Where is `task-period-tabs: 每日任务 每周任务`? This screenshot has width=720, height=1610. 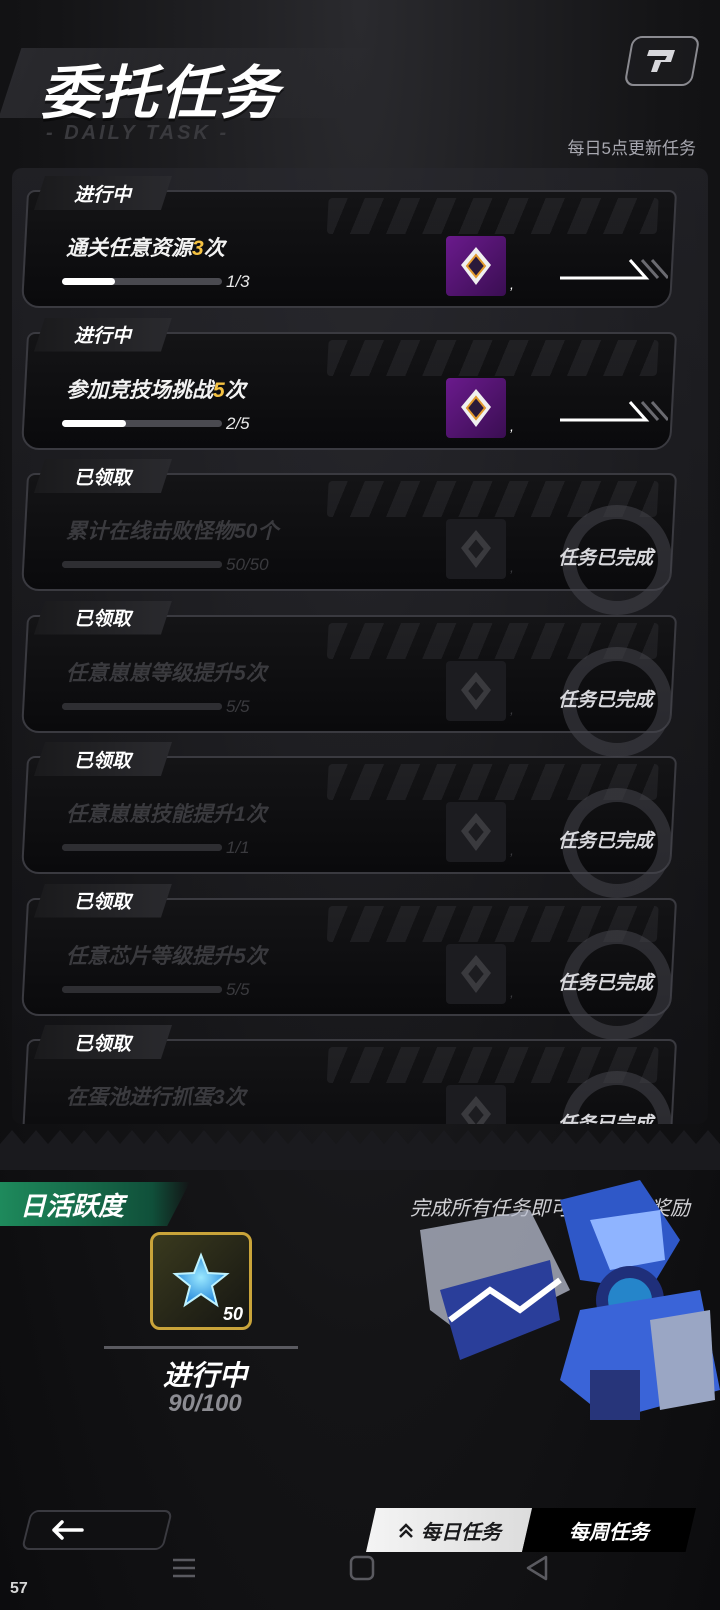 task-period-tabs: 每日任务 每周任务 is located at coordinates (531, 1530).